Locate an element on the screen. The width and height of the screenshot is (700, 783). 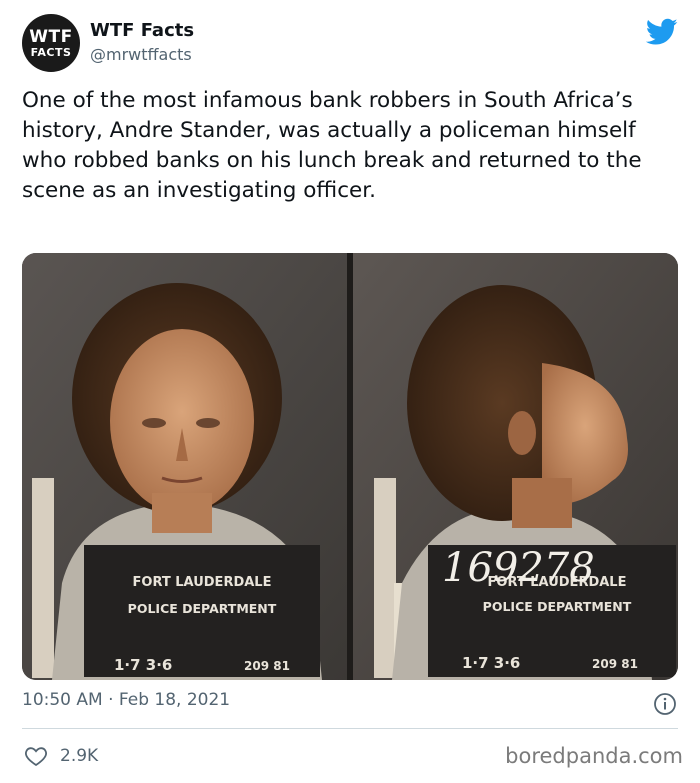
display-name: WTF Facts is located at coordinates (142, 30).